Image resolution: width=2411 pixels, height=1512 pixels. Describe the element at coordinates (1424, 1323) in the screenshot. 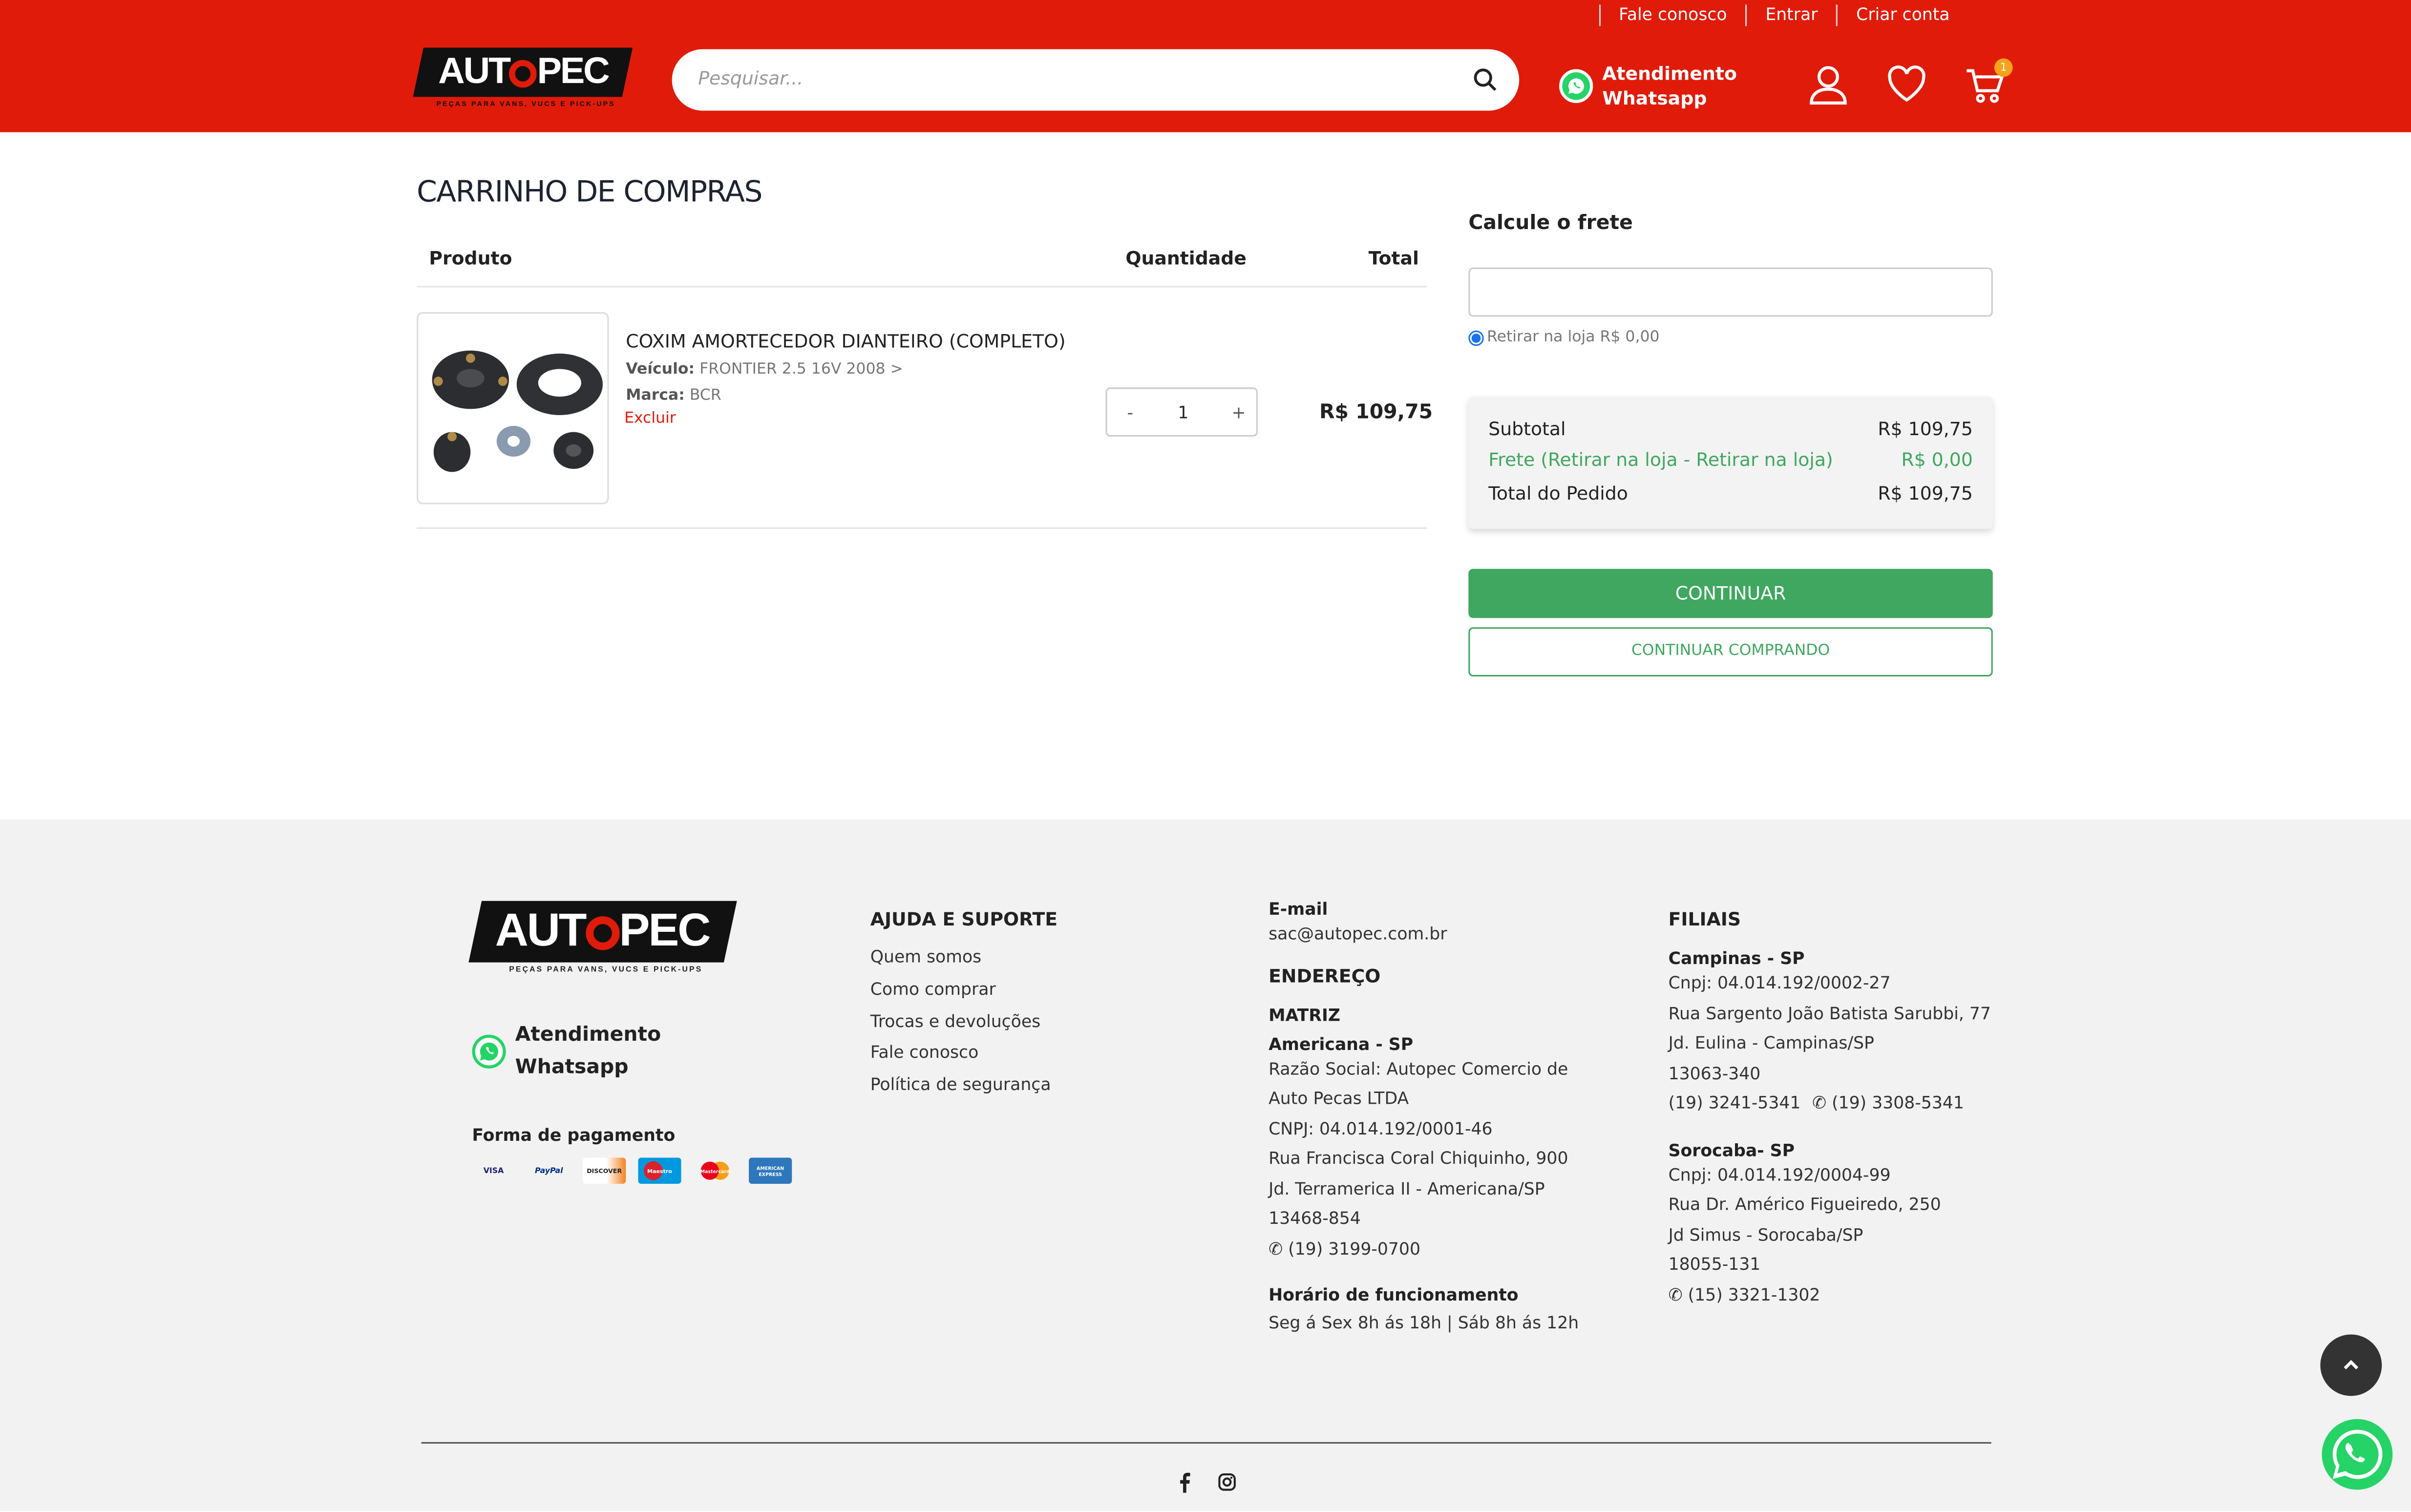

I see `hours-value: Seg á Sex 8h ás 18h | Sáb 8h ás 12h` at that location.